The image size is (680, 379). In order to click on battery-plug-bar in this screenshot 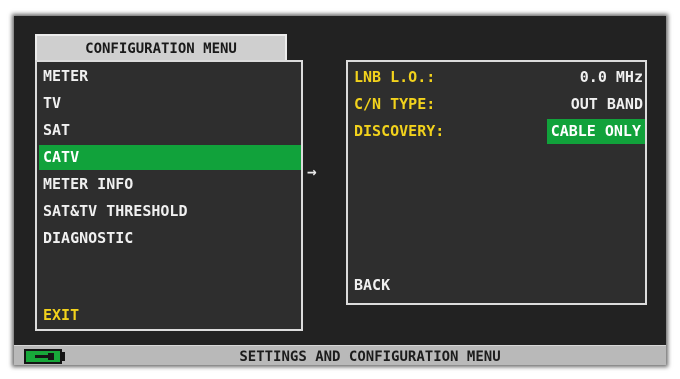, I will do `click(42, 356)`.